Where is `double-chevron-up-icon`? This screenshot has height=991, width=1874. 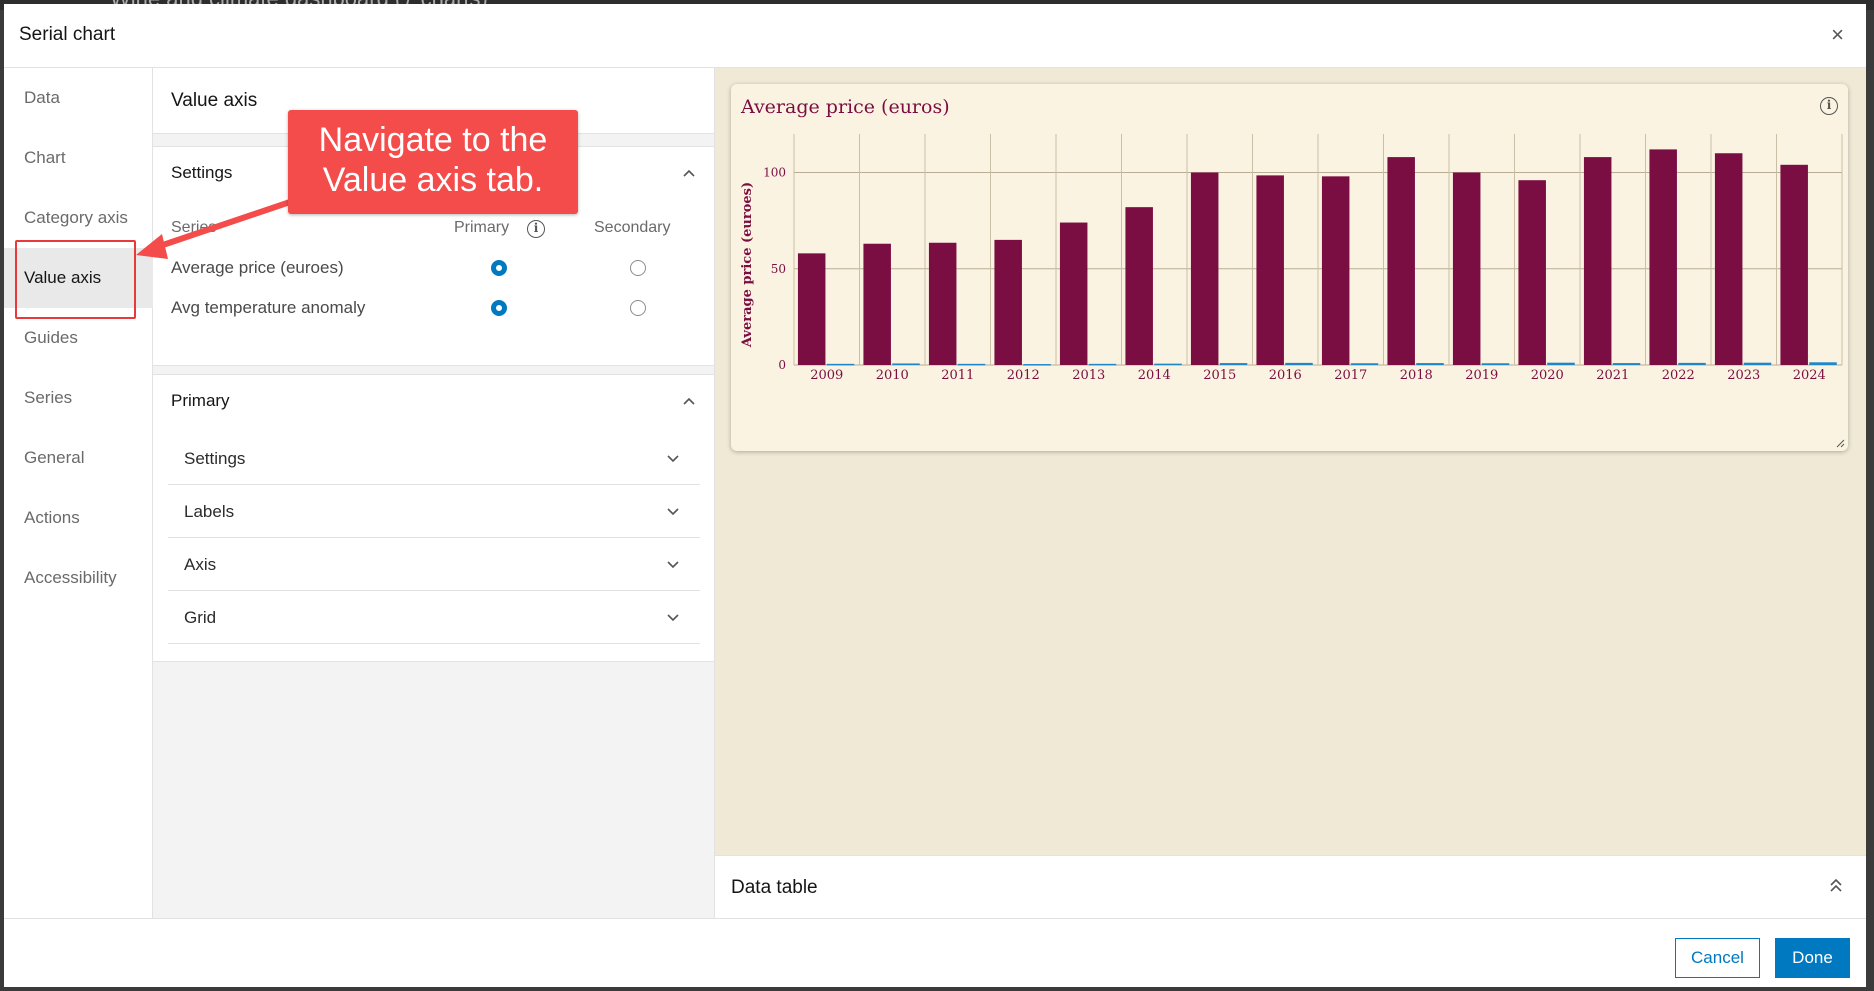
double-chevron-up-icon is located at coordinates (1836, 887).